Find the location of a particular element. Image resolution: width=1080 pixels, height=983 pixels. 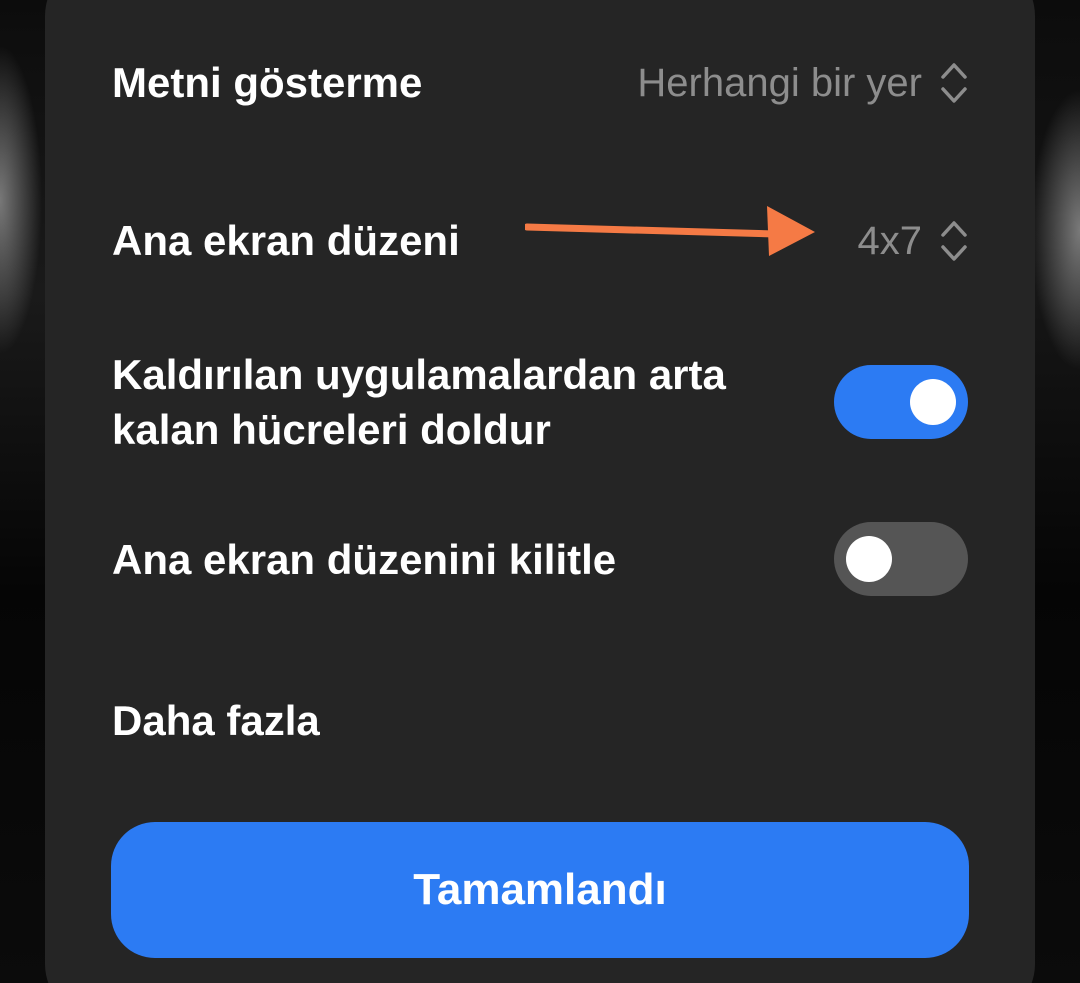

setting-home-layout-selector: 4x7 is located at coordinates (913, 241).